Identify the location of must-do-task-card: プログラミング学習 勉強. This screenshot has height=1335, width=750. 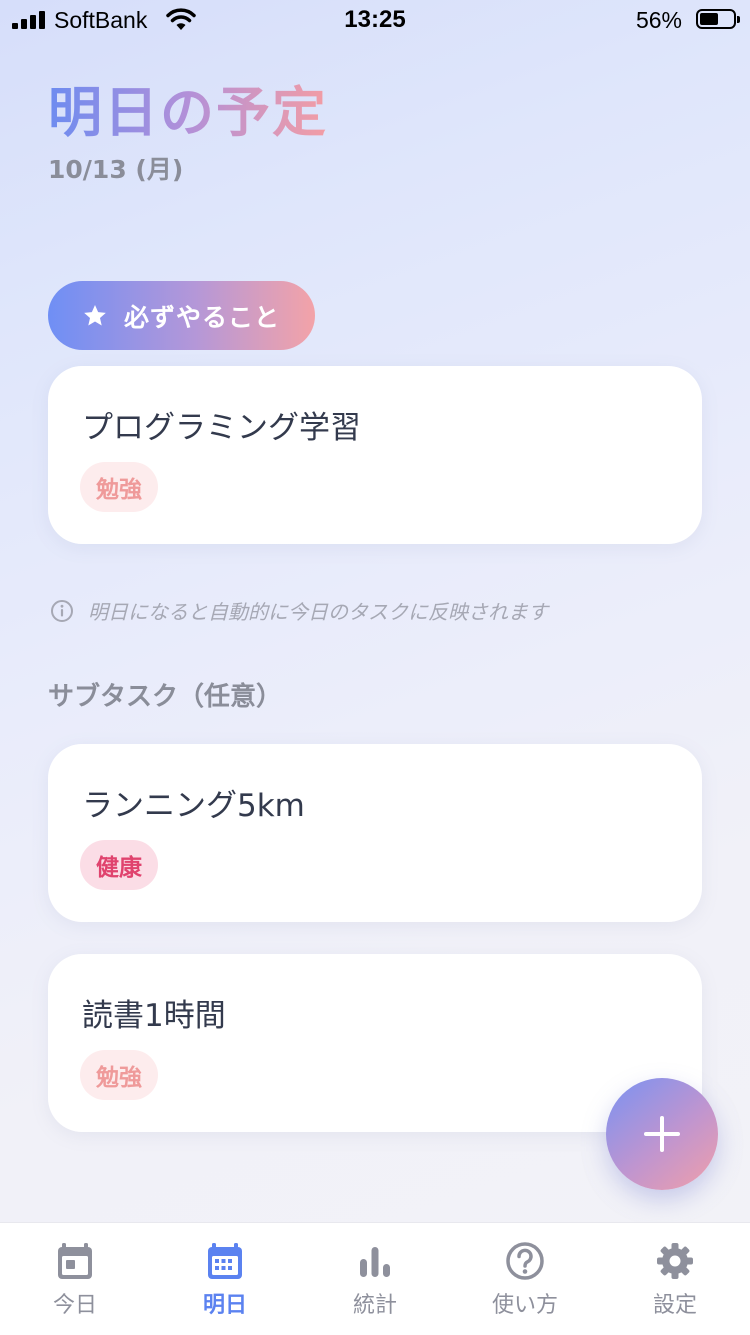
(375, 455).